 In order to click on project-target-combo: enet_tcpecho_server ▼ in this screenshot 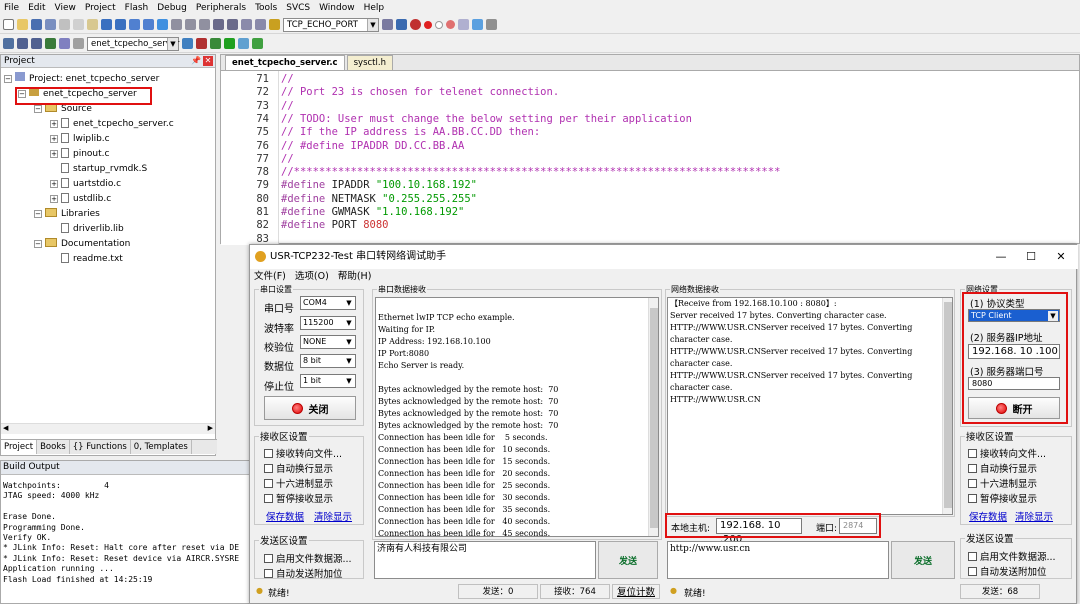, I will do `click(133, 43)`.